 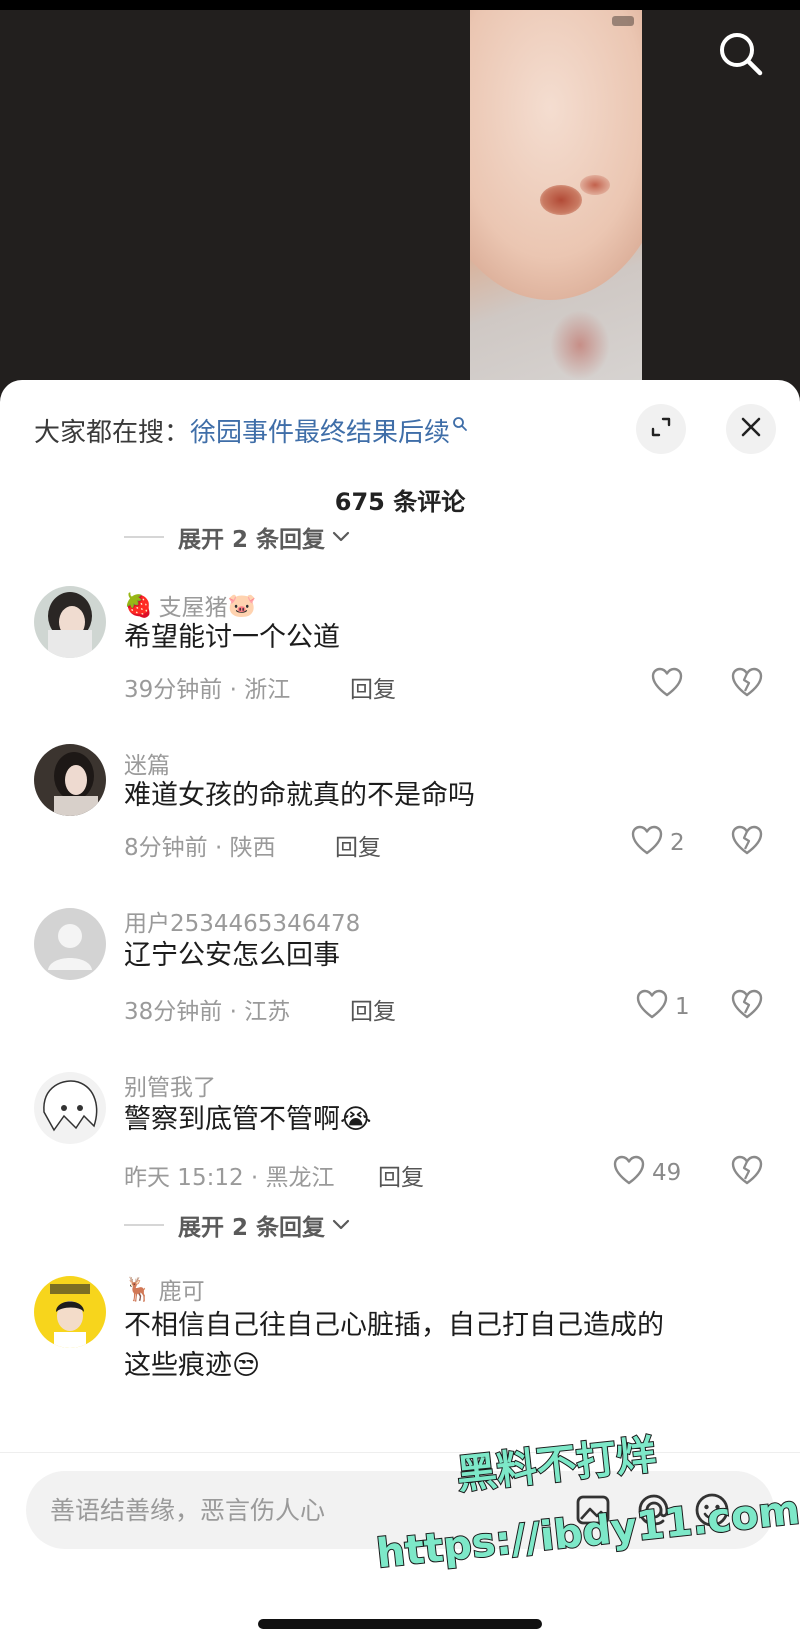 What do you see at coordinates (242, 605) in the screenshot?
I see `username-emoji: 🐷` at bounding box center [242, 605].